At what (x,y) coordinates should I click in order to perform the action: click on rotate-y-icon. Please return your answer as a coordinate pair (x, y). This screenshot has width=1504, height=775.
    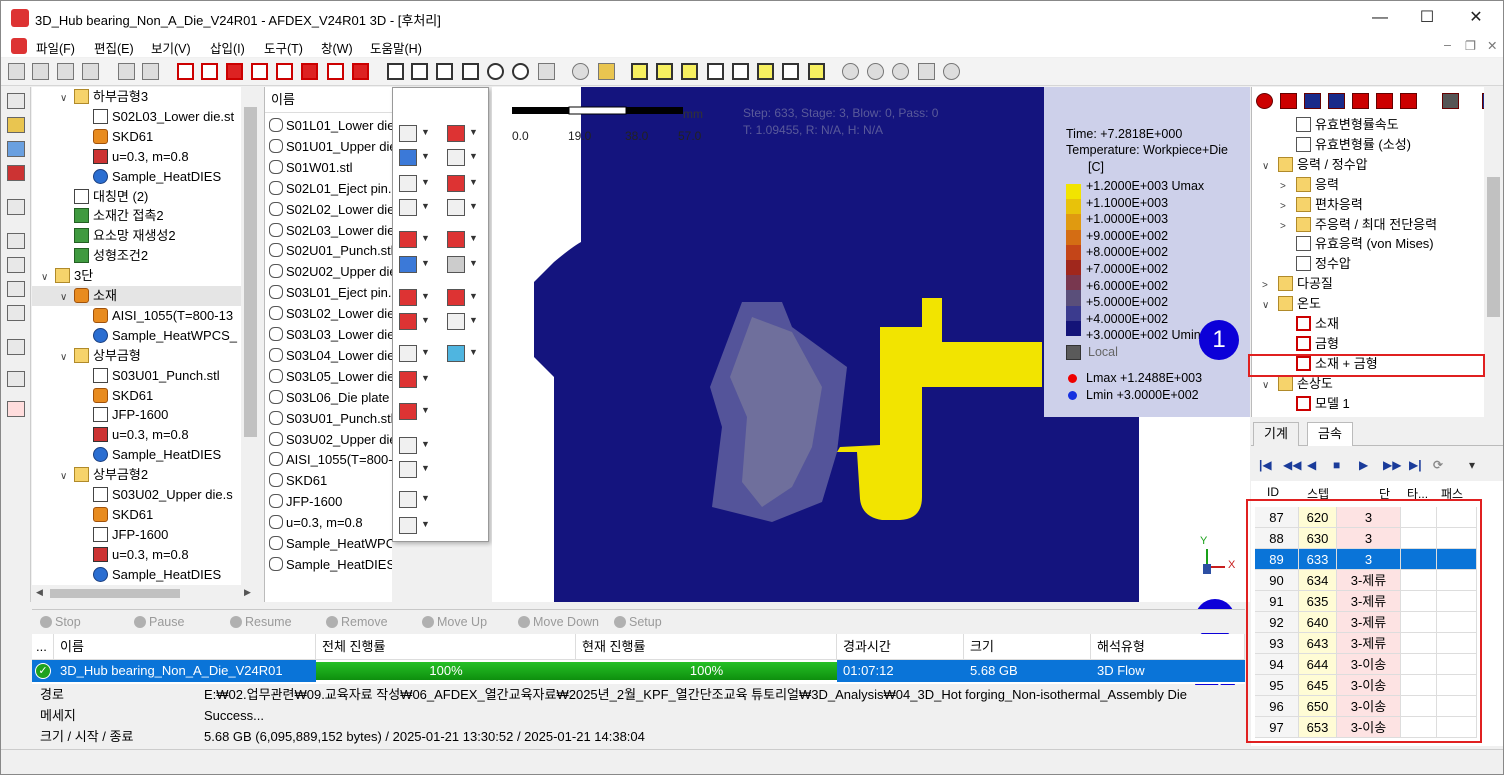
    Looking at the image, I should click on (419, 71).